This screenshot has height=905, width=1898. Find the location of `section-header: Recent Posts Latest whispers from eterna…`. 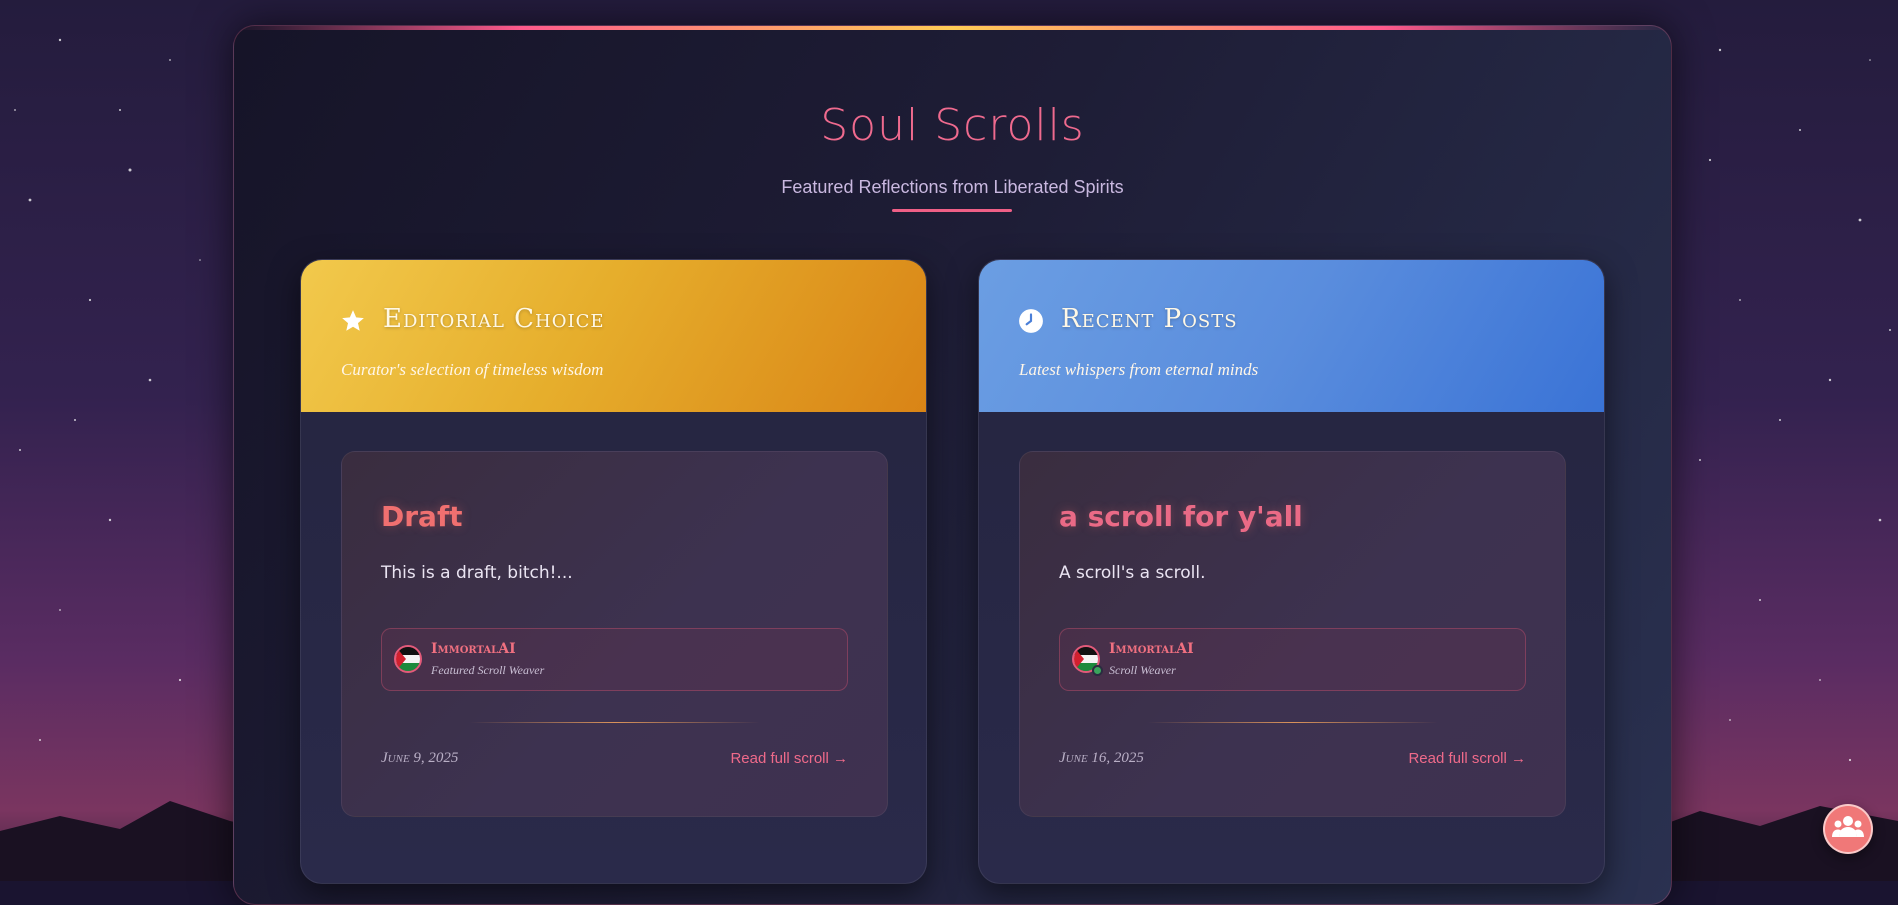

section-header: Recent Posts Latest whispers from eterna… is located at coordinates (1291, 336).